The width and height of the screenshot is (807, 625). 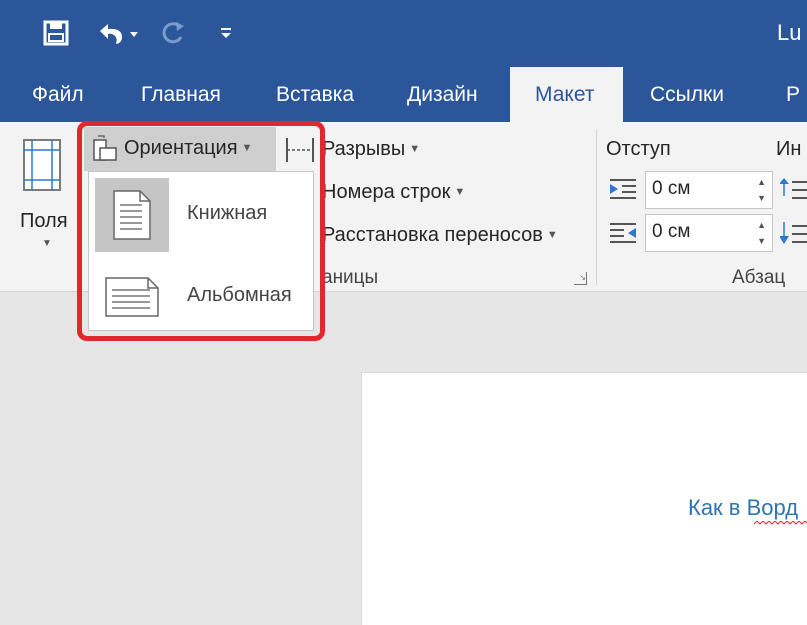 I want to click on paragraph-group-label: Абзац, so click(x=759, y=277).